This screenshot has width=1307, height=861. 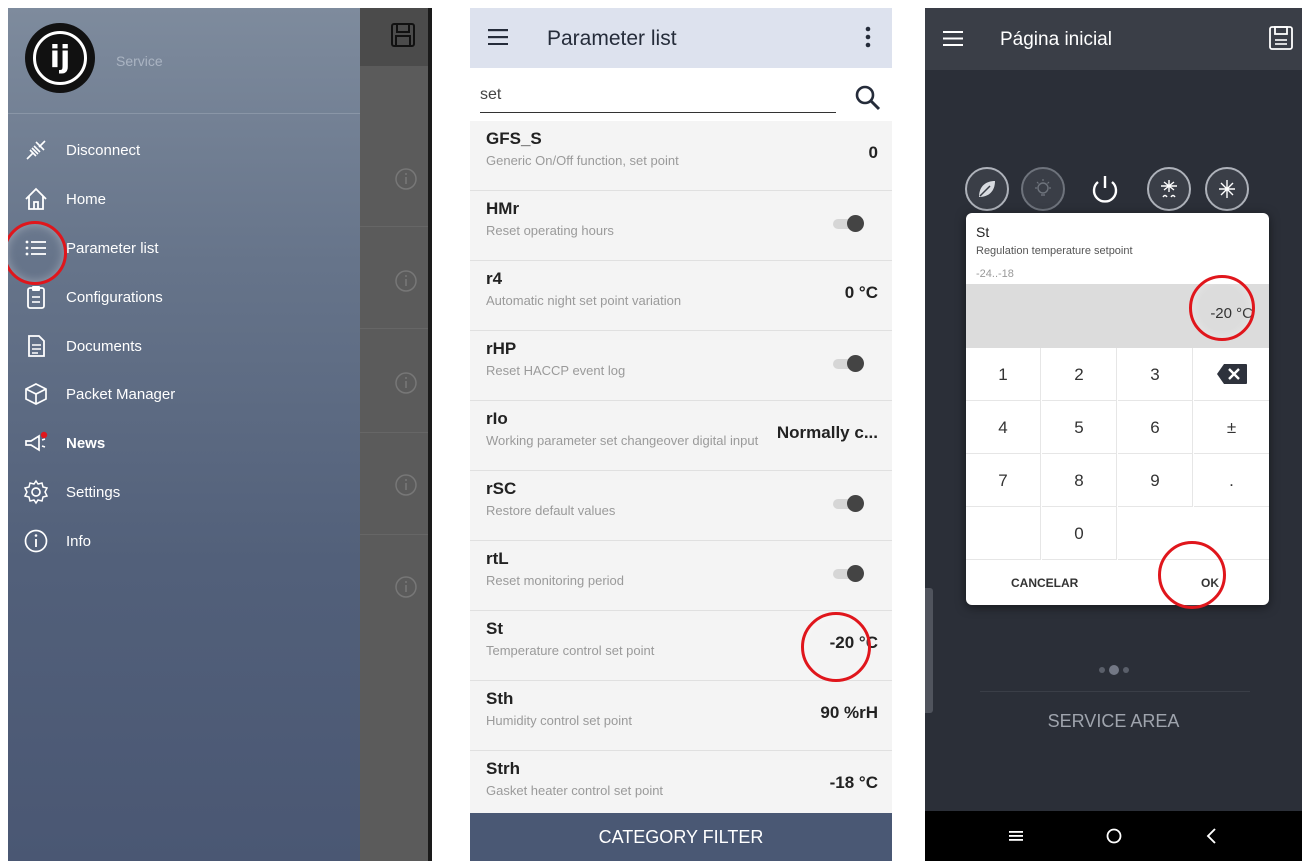 What do you see at coordinates (1003, 480) in the screenshot?
I see `key-7: 7` at bounding box center [1003, 480].